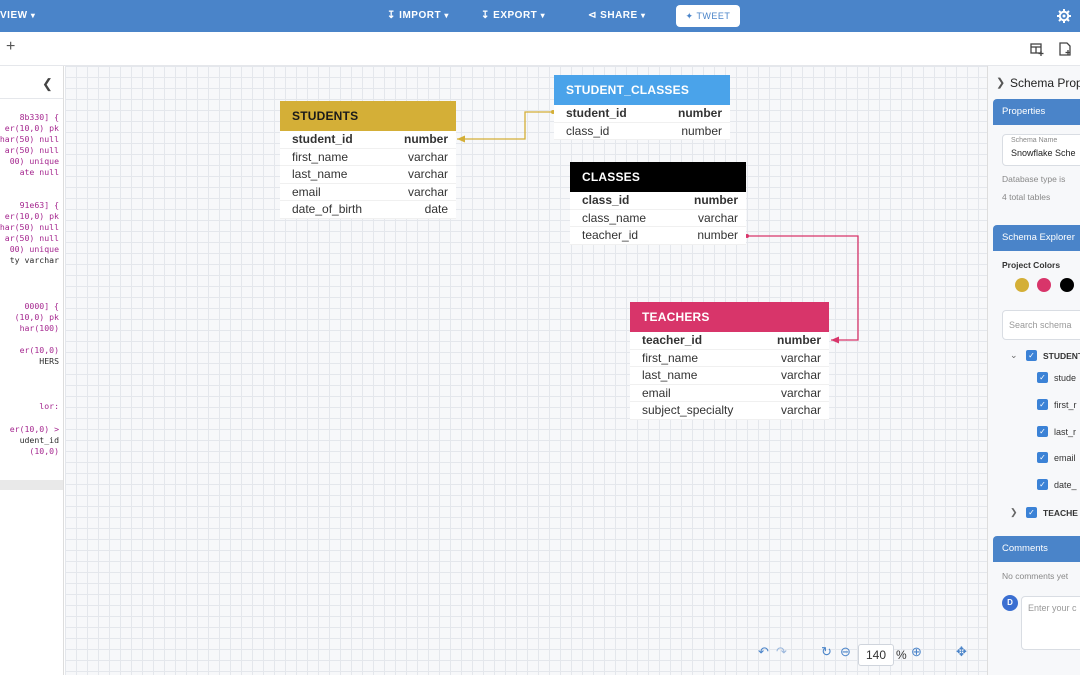 The height and width of the screenshot is (675, 1080). Describe the element at coordinates (31, 485) in the screenshot. I see `horizontal-scrollbar` at that location.